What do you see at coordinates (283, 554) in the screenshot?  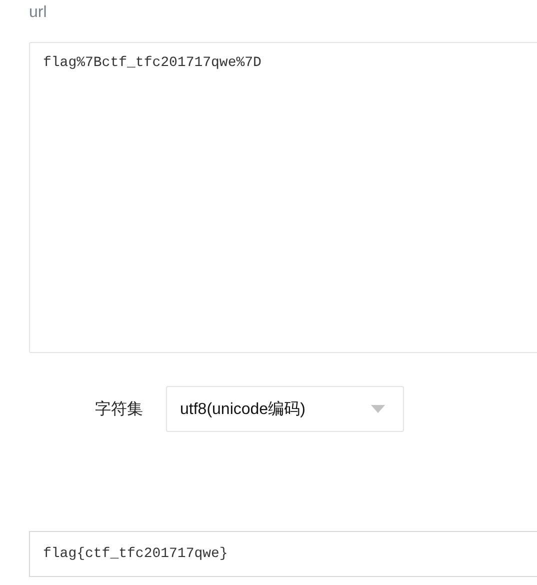 I see `output-field: flag{ctf_tfc201717qwe}` at bounding box center [283, 554].